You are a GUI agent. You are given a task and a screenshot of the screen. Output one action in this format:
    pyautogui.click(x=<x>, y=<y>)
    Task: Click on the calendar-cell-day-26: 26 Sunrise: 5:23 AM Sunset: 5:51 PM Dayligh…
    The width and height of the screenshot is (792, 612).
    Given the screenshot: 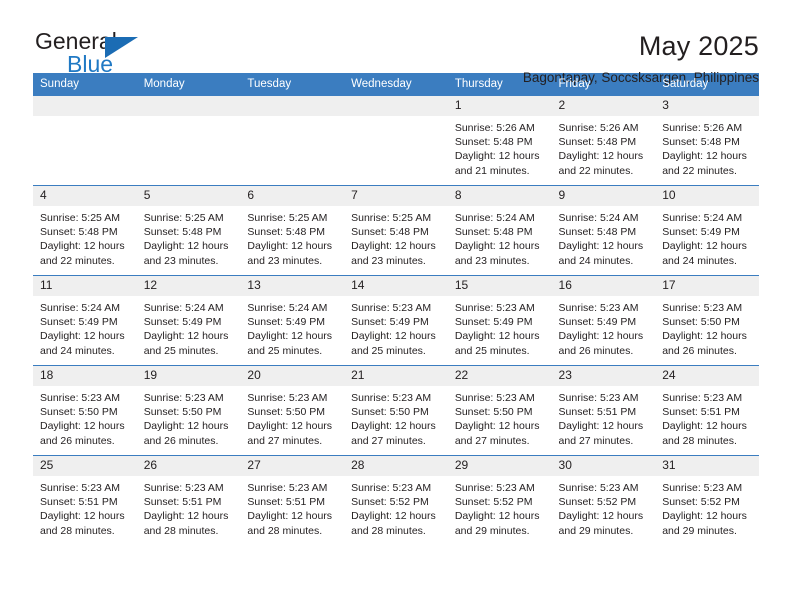 What is the action you would take?
    pyautogui.click(x=188, y=500)
    